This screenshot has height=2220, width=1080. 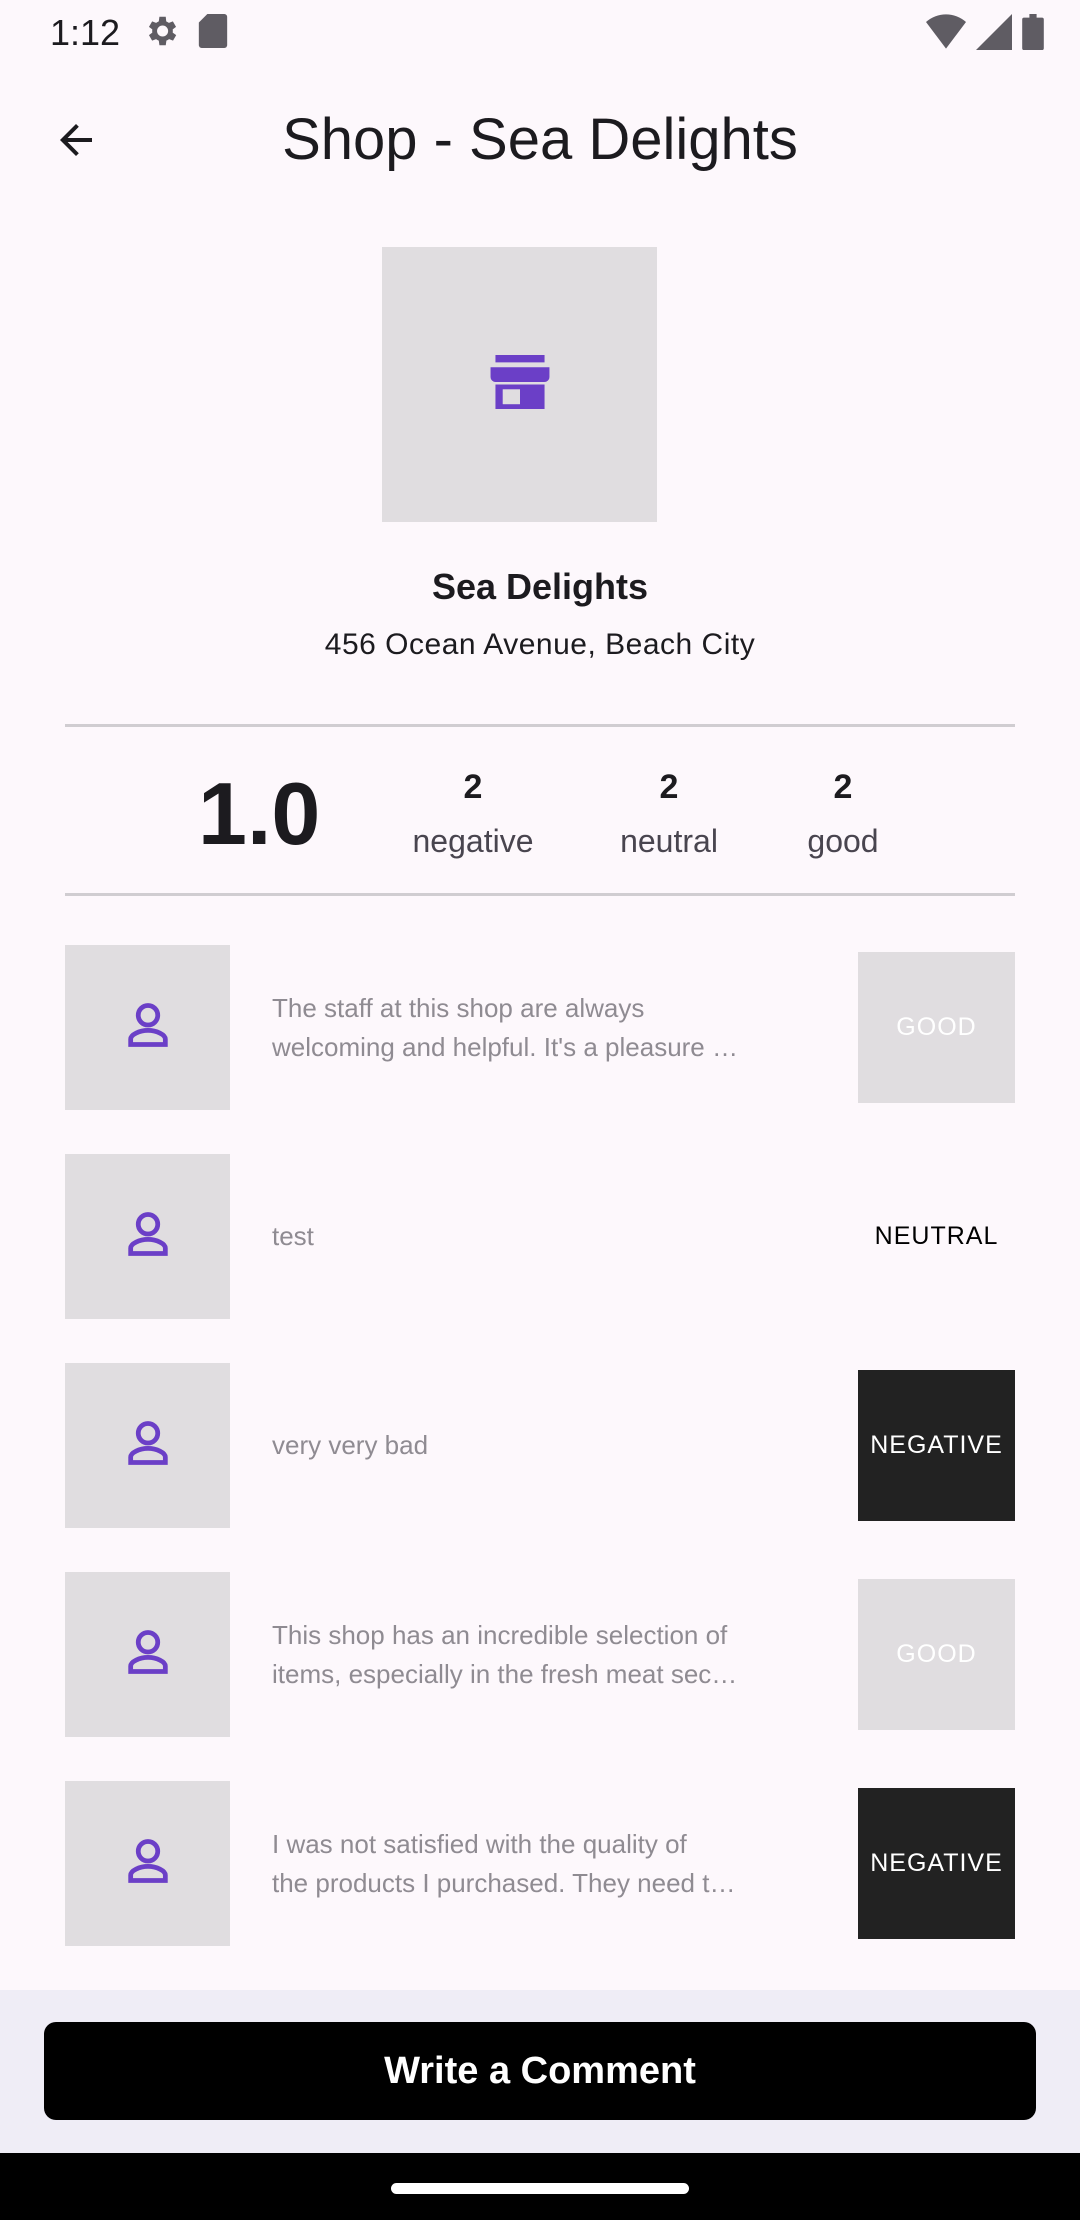 I want to click on neutral-stat: 2 neutral, so click(x=669, y=814).